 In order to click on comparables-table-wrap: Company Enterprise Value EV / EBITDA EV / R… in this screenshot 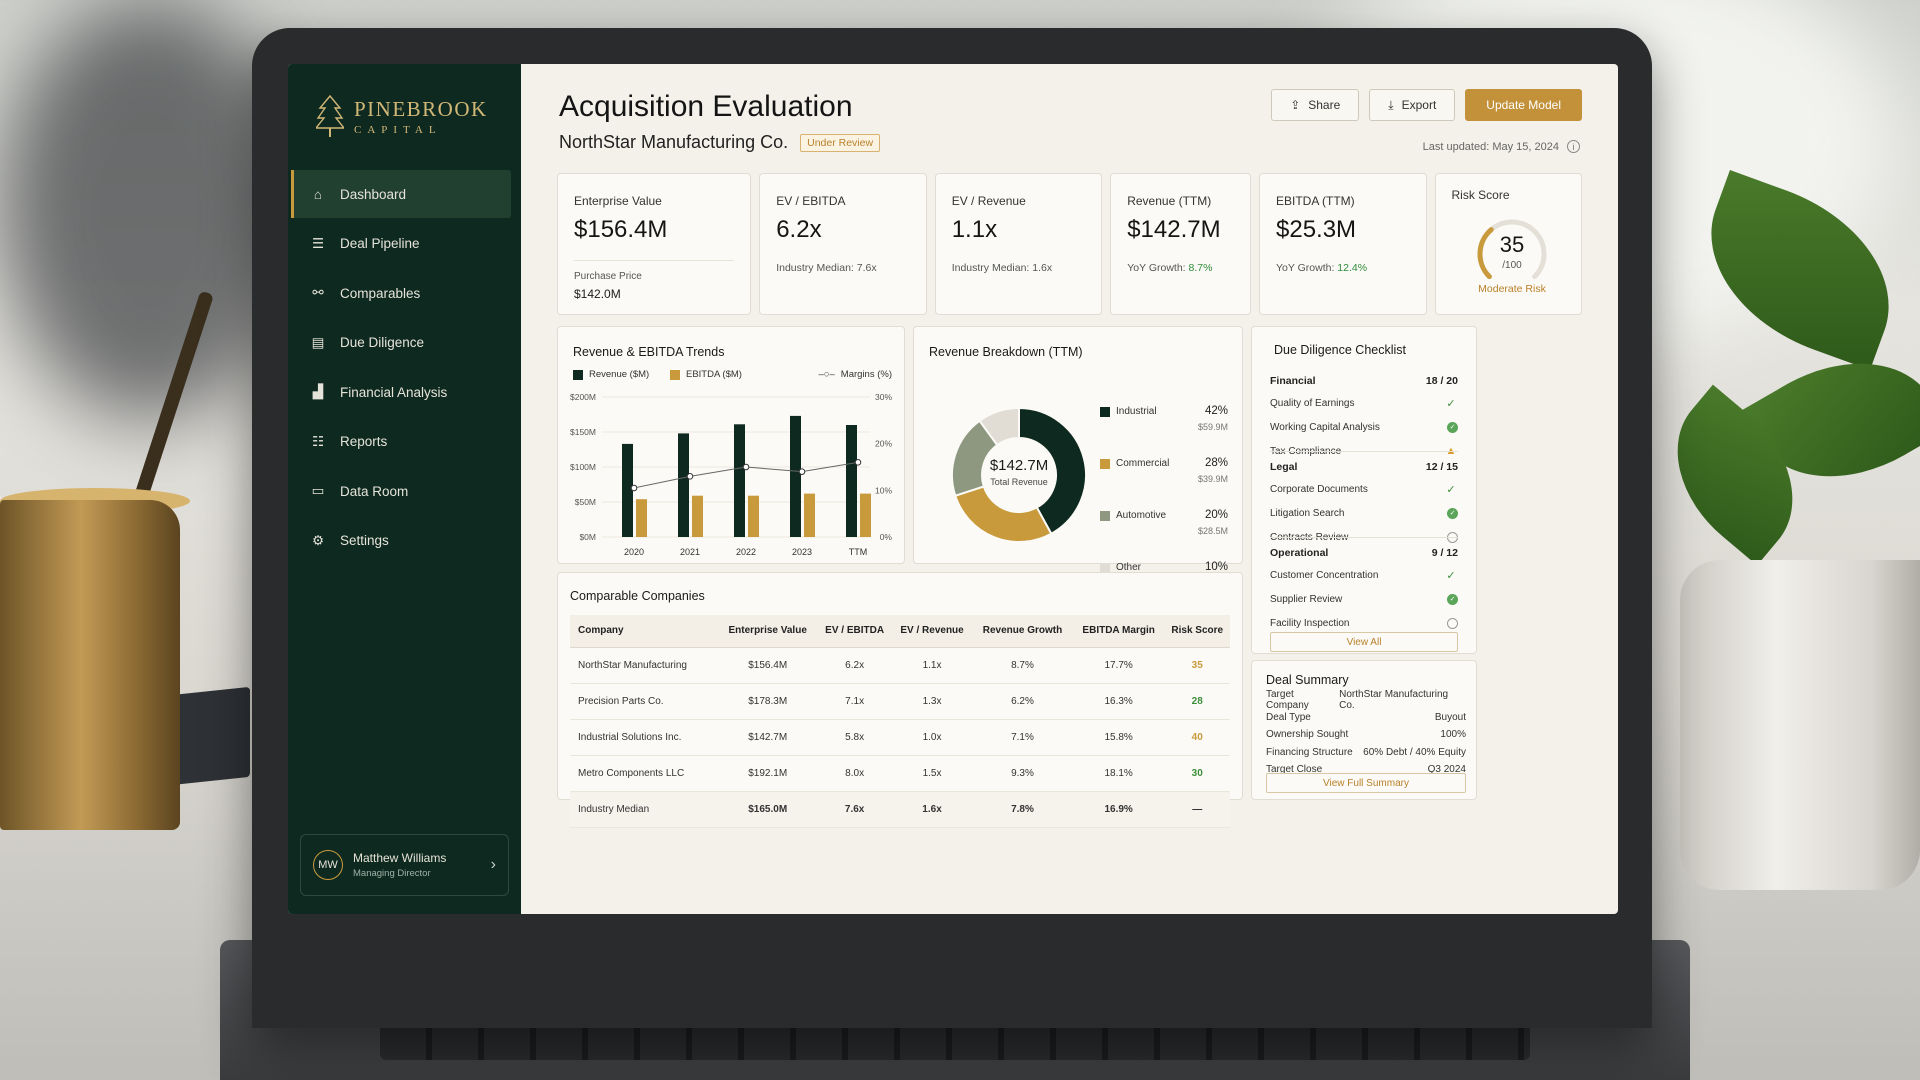, I will do `click(900, 721)`.